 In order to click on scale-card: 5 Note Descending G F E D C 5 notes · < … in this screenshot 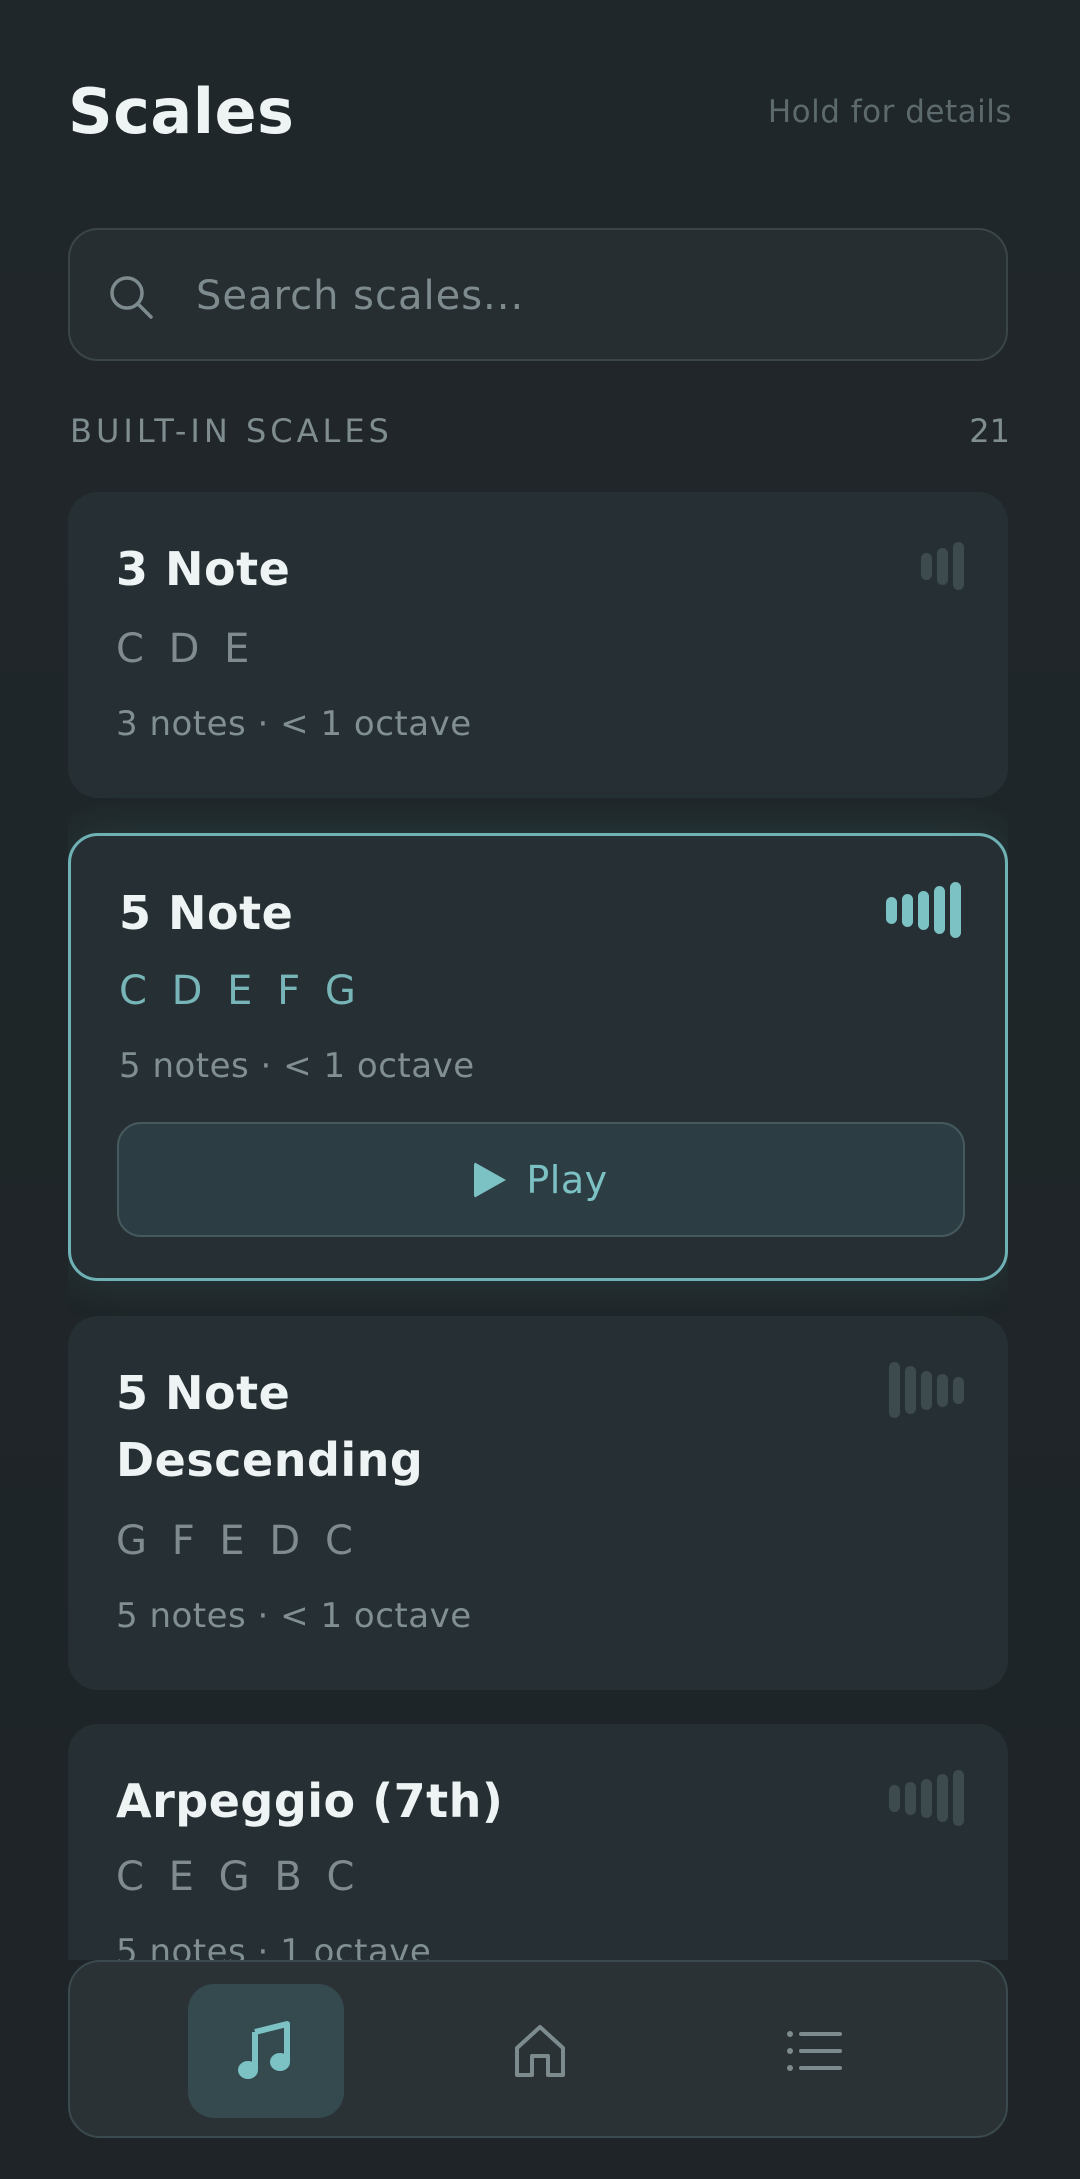, I will do `click(538, 1503)`.